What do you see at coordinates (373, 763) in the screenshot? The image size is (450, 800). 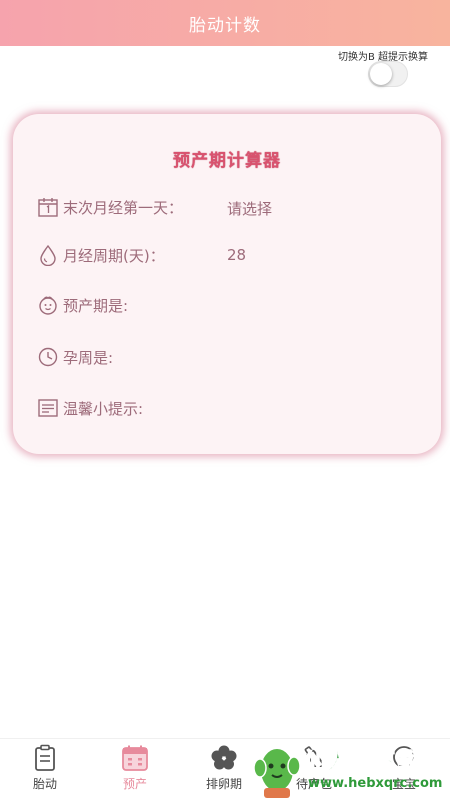 I see `watermark-text: 仙人掌下载网` at bounding box center [373, 763].